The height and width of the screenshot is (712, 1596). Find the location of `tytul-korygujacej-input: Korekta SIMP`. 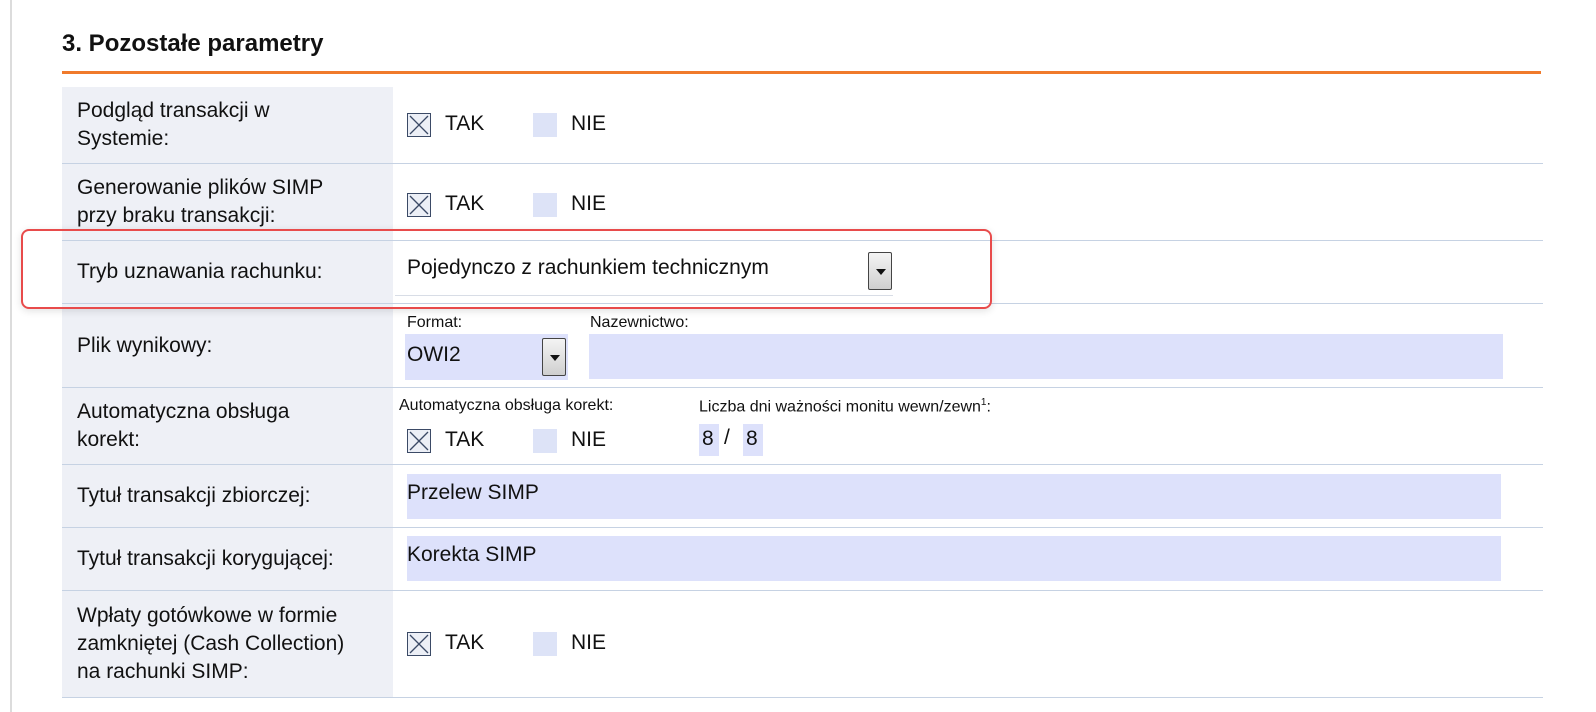

tytul-korygujacej-input: Korekta SIMP is located at coordinates (954, 558).